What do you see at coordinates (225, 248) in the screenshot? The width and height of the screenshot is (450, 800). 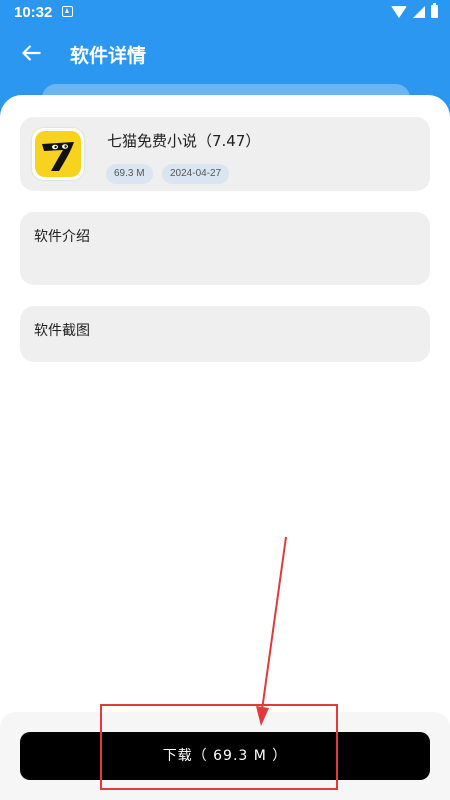 I see `intro-section: 软件介绍` at bounding box center [225, 248].